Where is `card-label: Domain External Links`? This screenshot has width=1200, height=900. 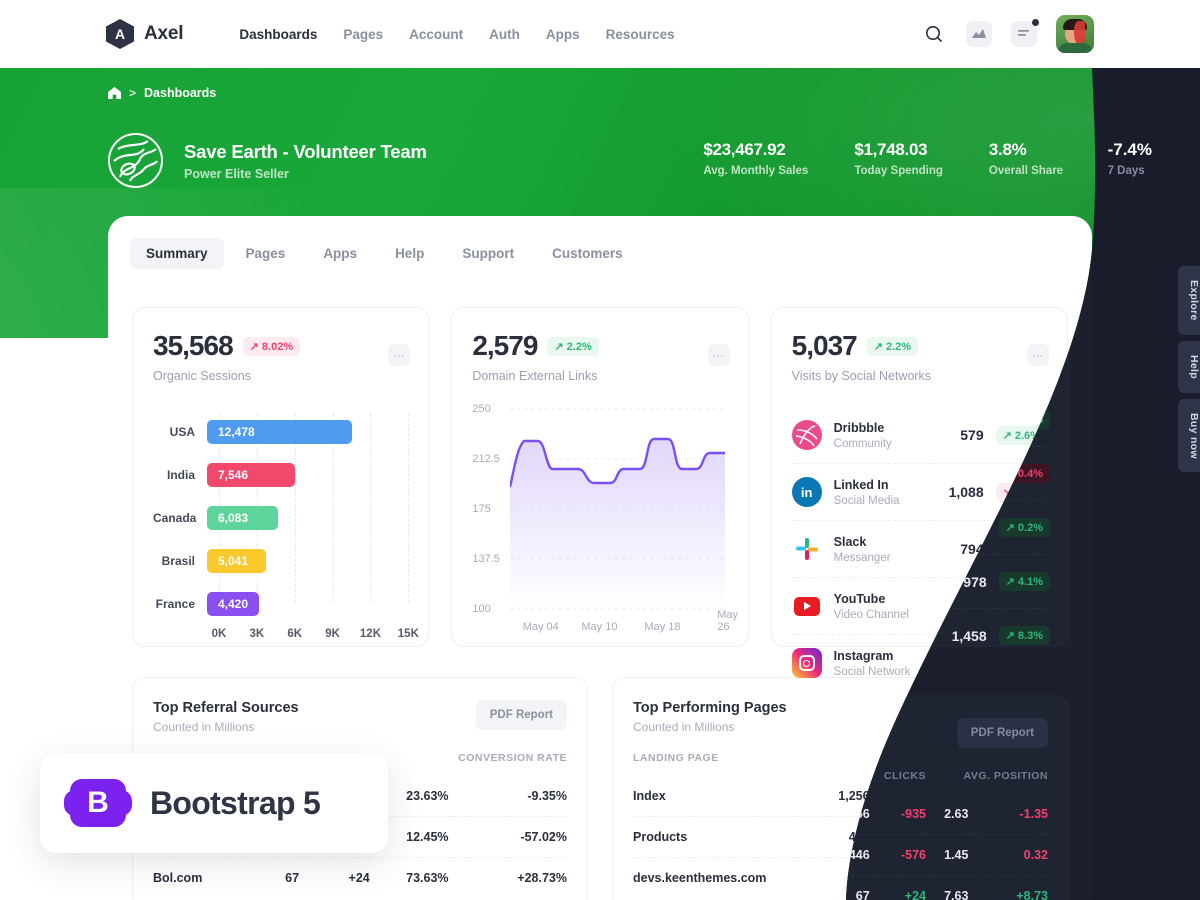 card-label: Domain External Links is located at coordinates (535, 376).